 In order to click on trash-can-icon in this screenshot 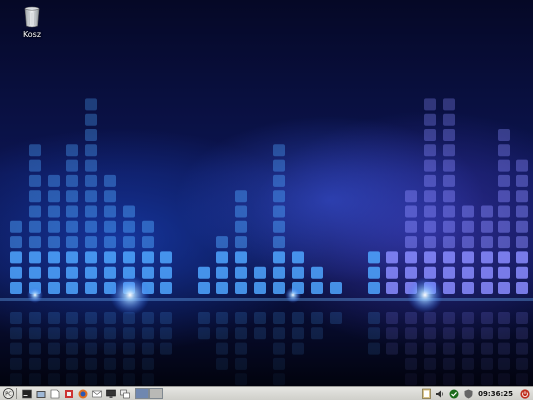, I will do `click(32, 17)`.